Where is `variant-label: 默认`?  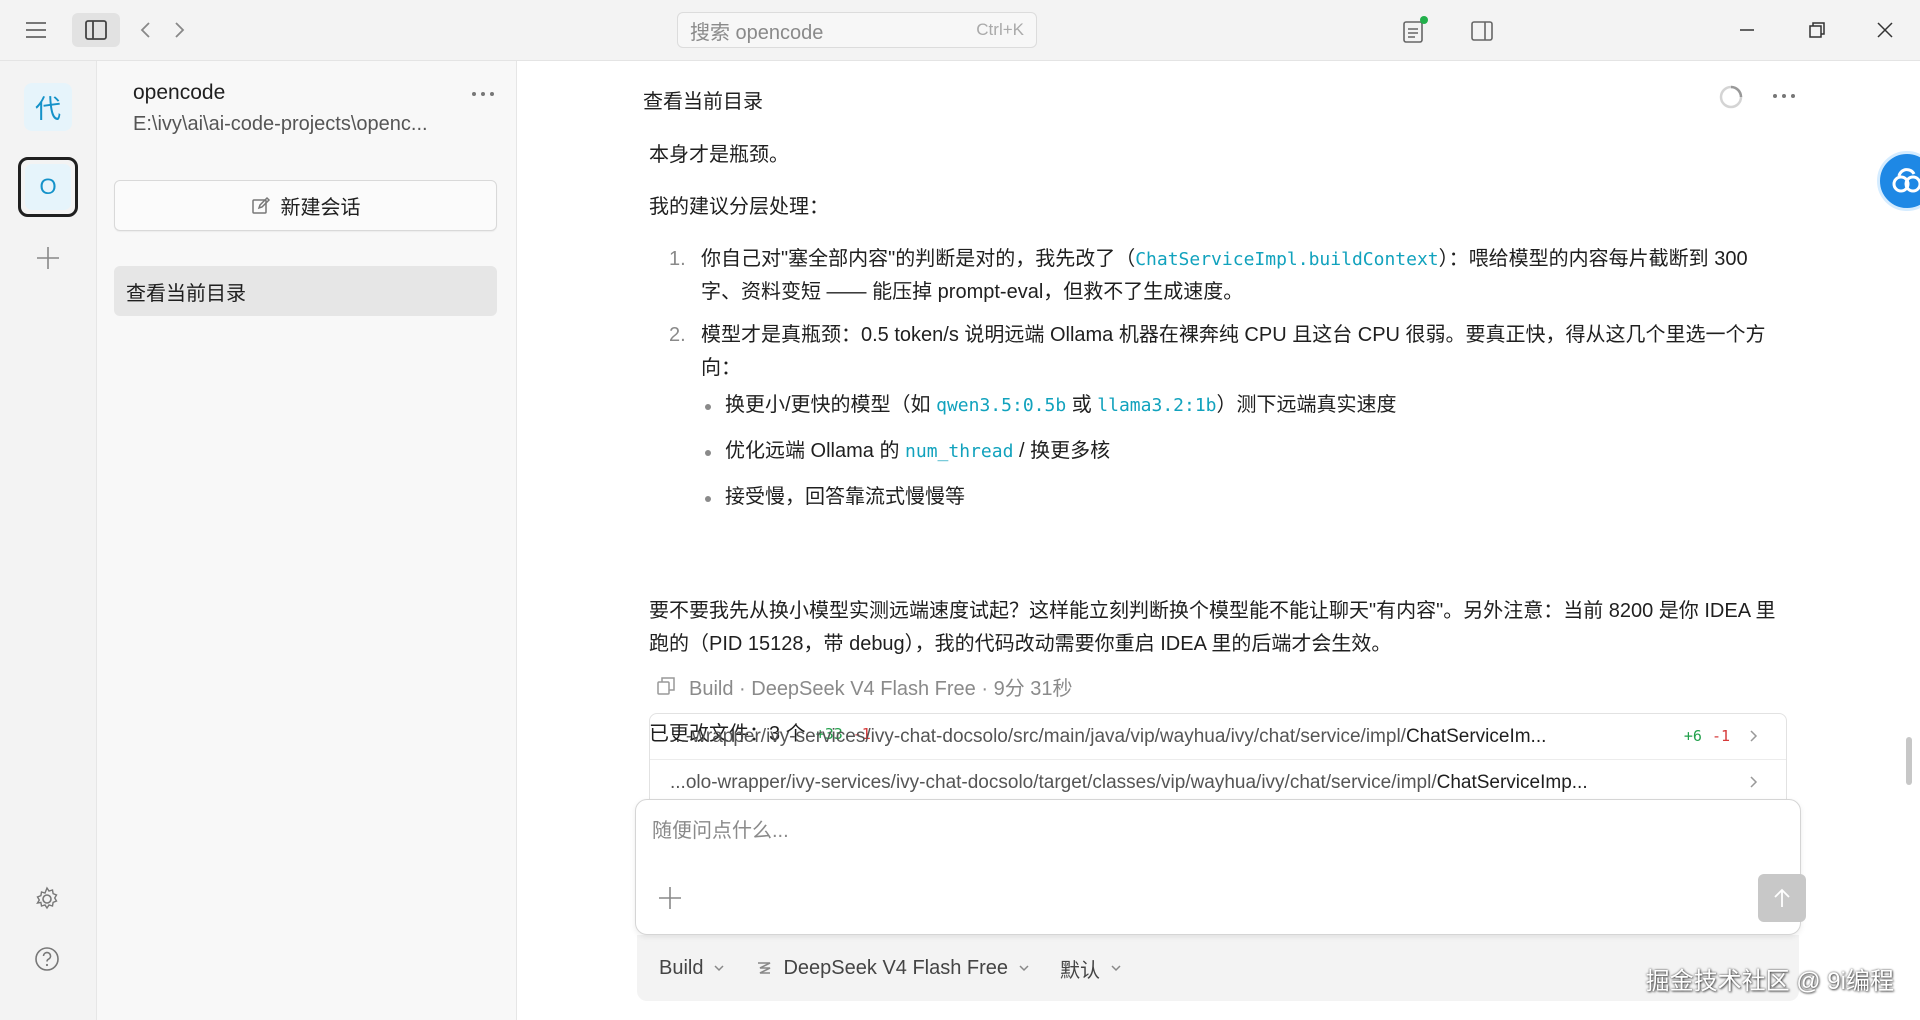 variant-label: 默认 is located at coordinates (1080, 970).